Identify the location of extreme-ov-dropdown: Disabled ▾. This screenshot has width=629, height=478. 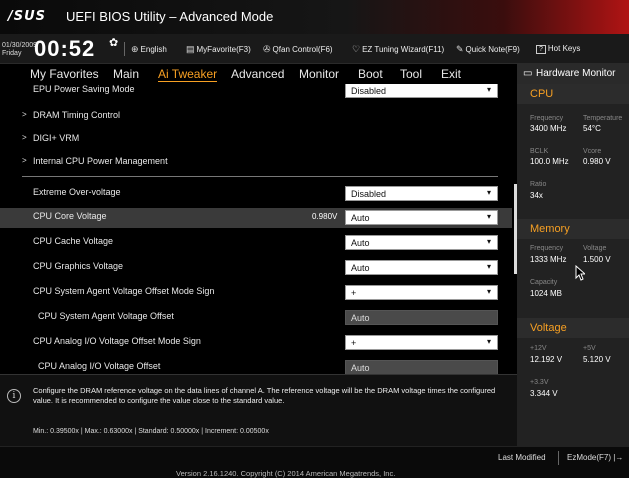
(421, 193).